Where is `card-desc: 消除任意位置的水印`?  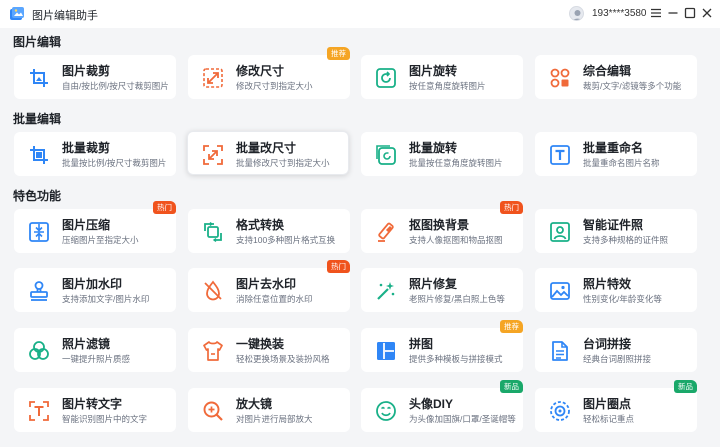
card-desc: 消除任意位置的水印 is located at coordinates (274, 299).